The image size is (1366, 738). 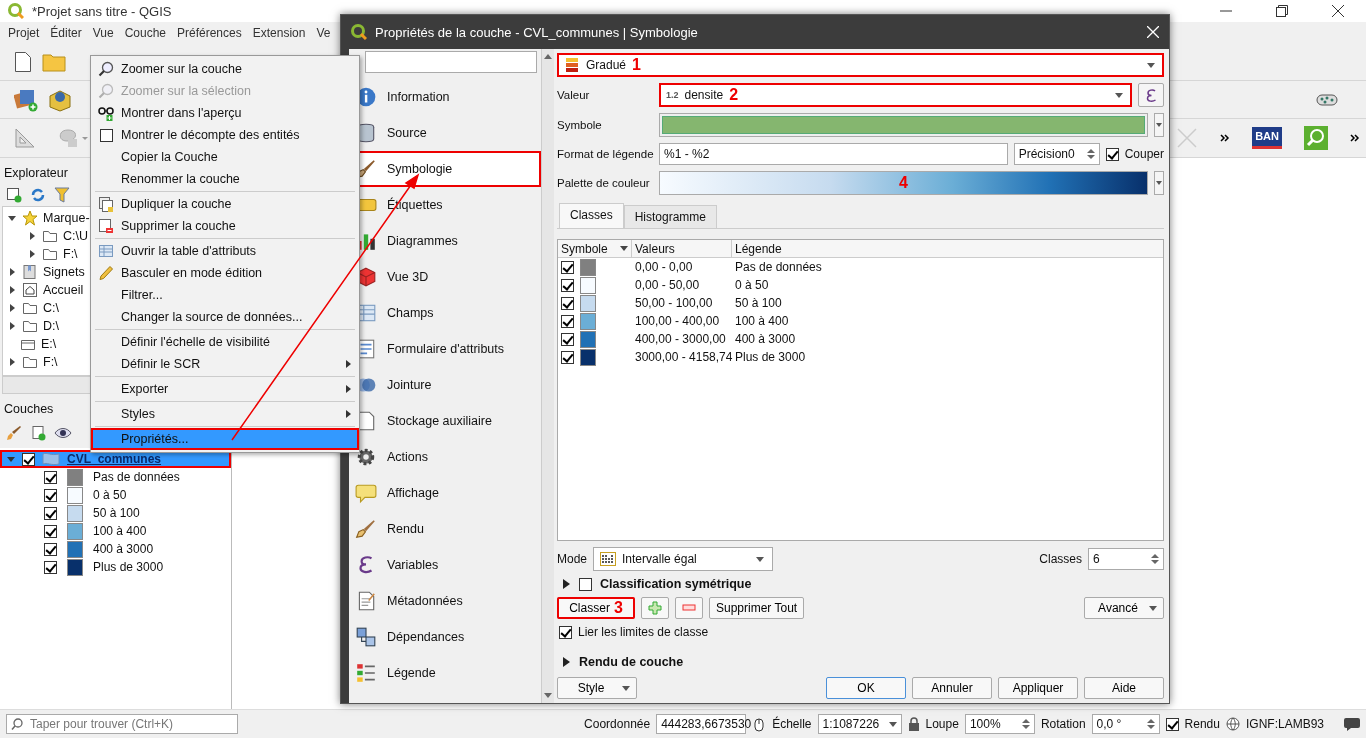 What do you see at coordinates (1151, 95) in the screenshot?
I see `expression-button` at bounding box center [1151, 95].